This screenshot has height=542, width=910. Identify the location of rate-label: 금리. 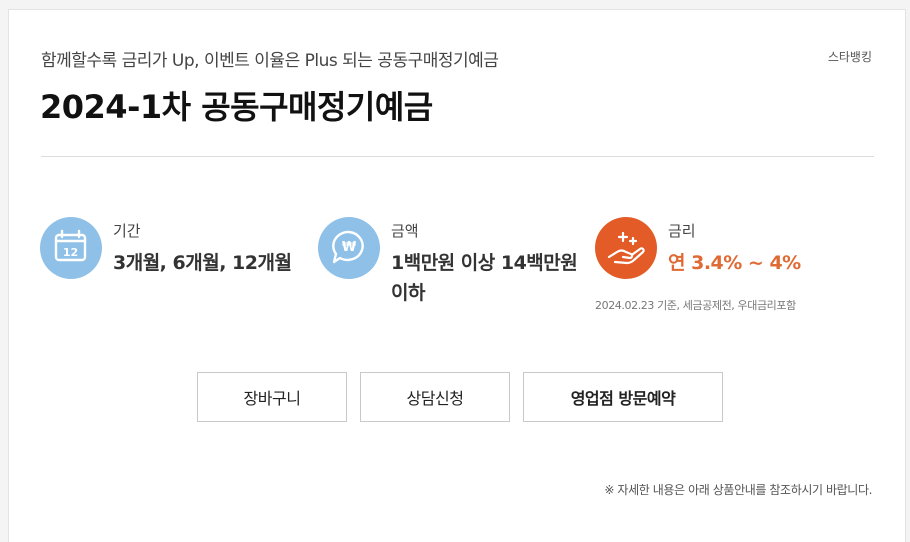
(682, 231).